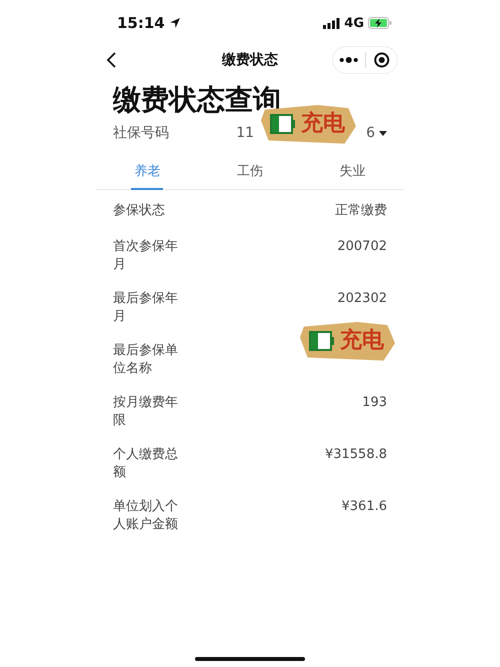  Describe the element at coordinates (146, 360) in the screenshot. I see `field-label: 最后参保单位名称` at that location.